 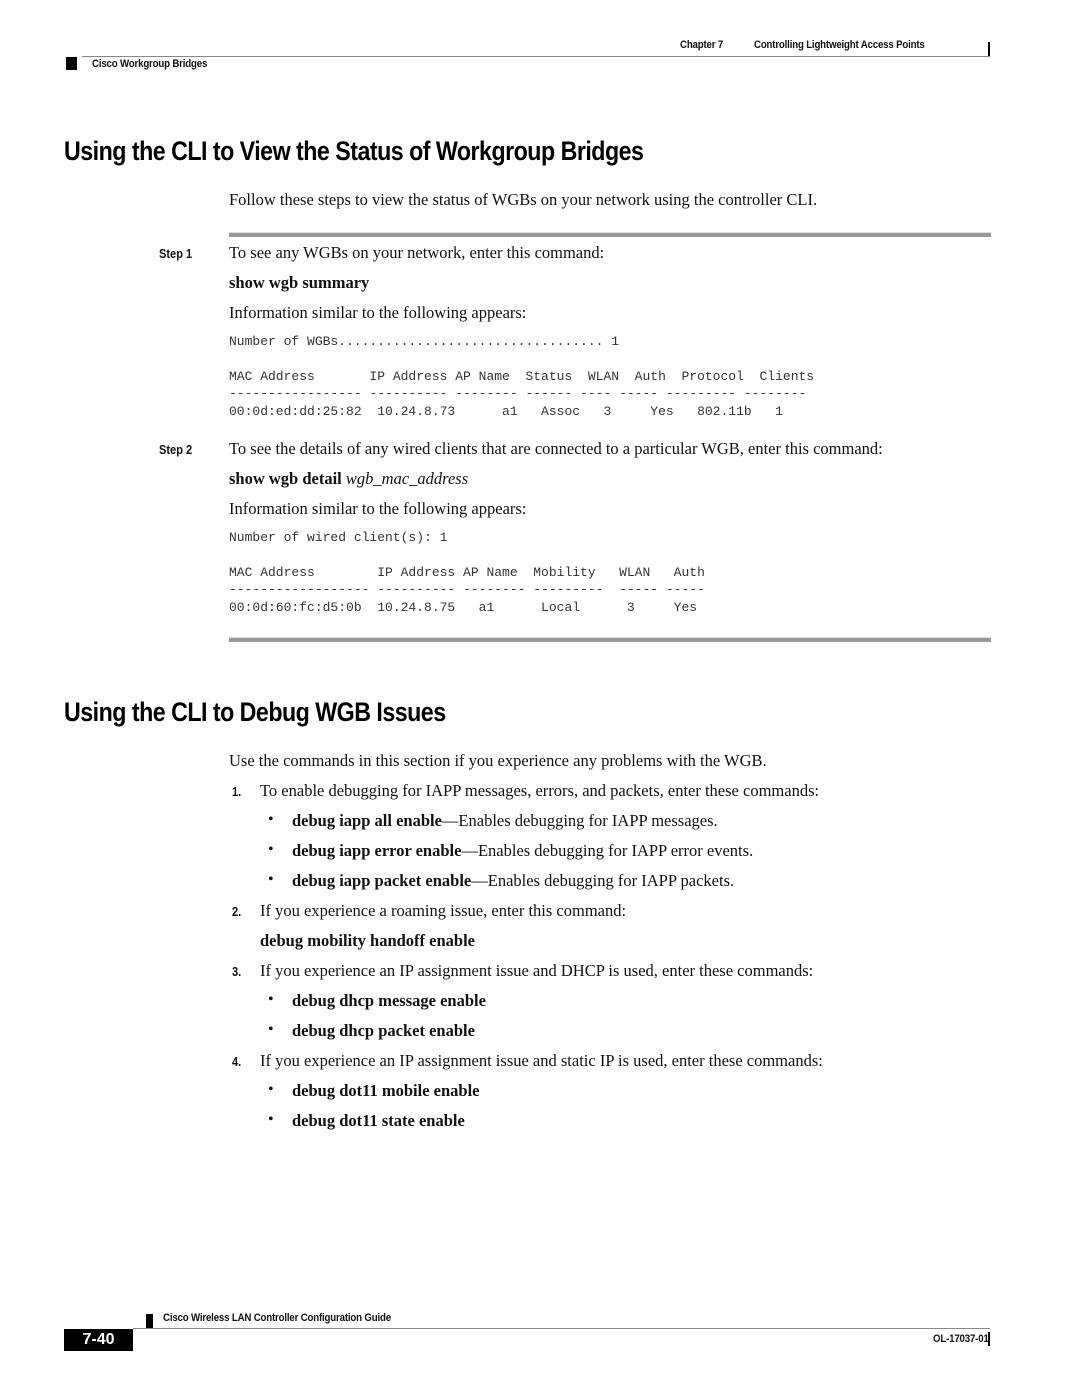 I want to click on footer-marker-icon, so click(x=149, y=1321).